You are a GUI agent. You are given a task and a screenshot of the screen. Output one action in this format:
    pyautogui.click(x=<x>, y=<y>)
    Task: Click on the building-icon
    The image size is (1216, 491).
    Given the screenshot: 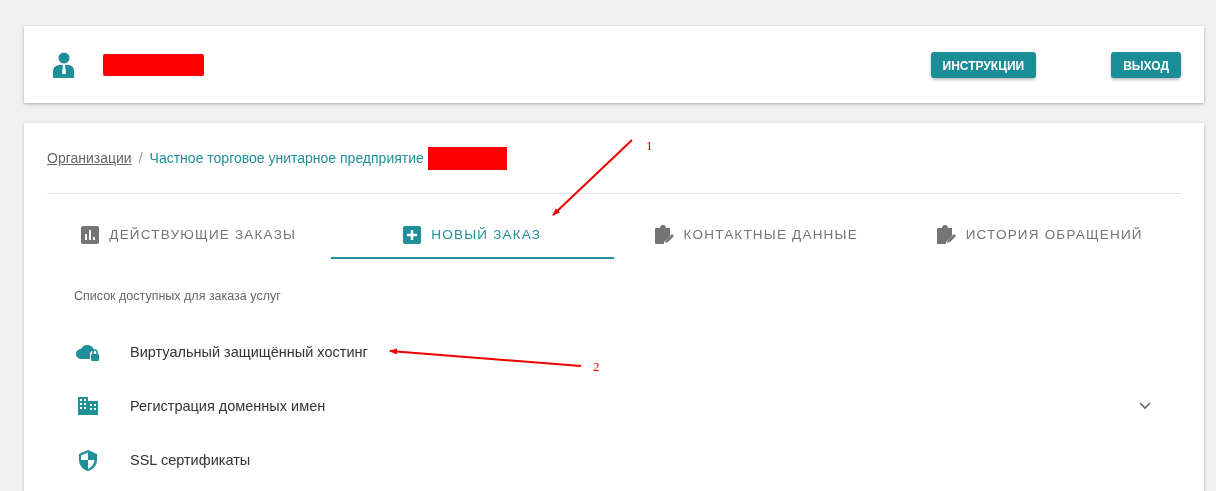 What is the action you would take?
    pyautogui.click(x=87, y=406)
    